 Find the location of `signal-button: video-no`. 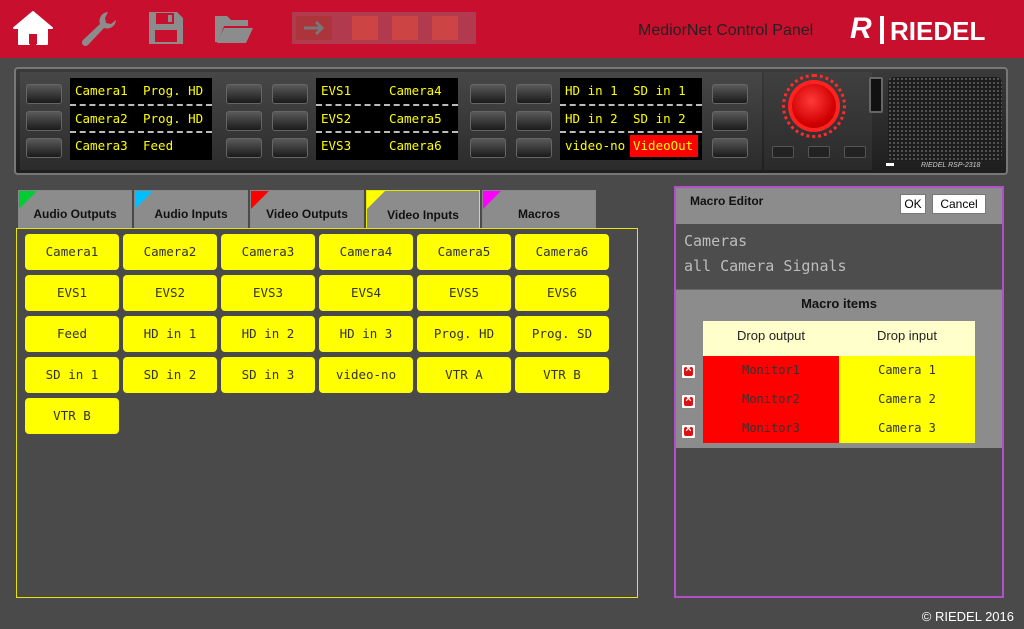

signal-button: video-no is located at coordinates (366, 375).